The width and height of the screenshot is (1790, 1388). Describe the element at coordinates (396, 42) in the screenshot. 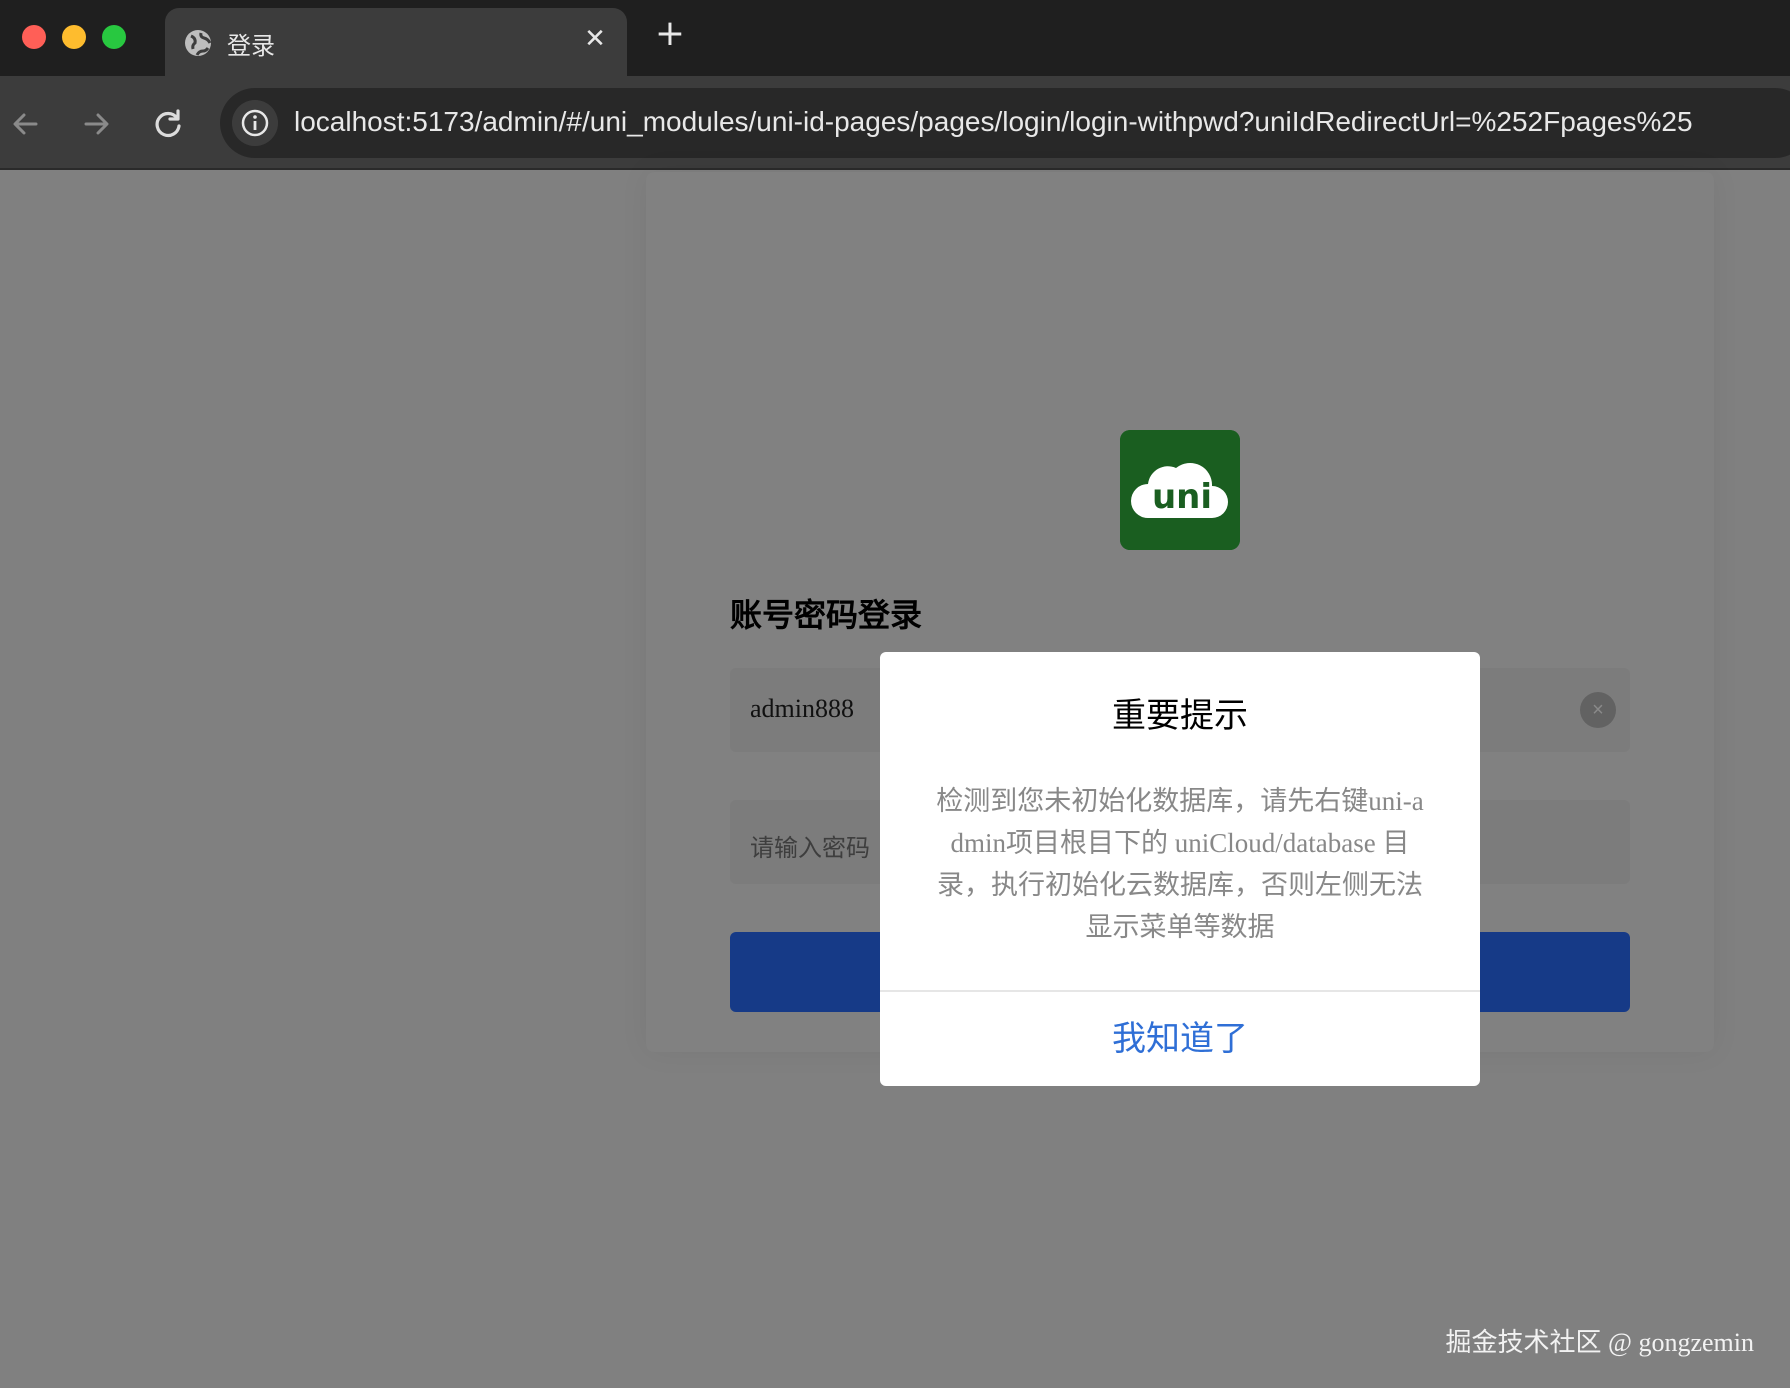

I see `browser-tab: 登录 ✕` at that location.